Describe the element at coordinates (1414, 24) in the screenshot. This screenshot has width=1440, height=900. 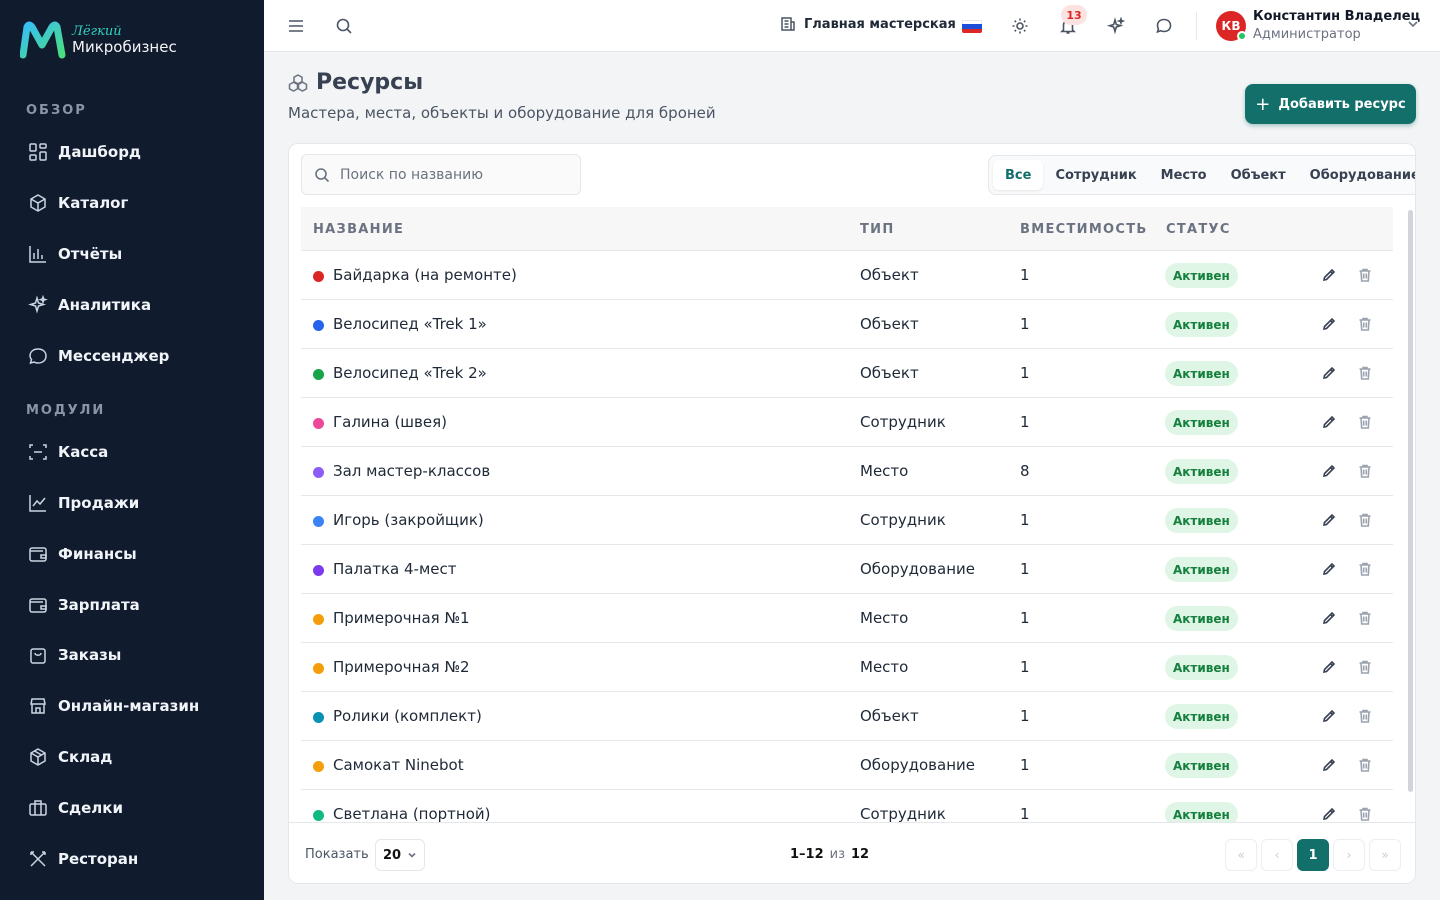
I see `chevron-down-icon` at that location.